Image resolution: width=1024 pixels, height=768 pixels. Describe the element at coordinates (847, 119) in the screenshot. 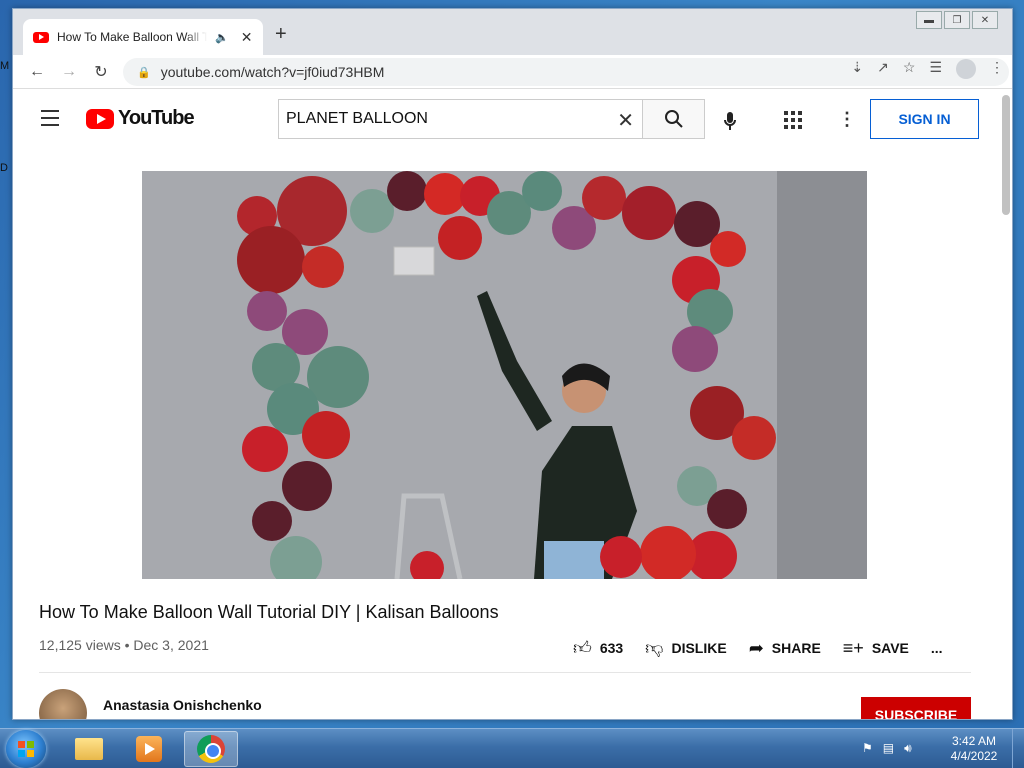

I see `settings-more-icon: ⋮` at that location.